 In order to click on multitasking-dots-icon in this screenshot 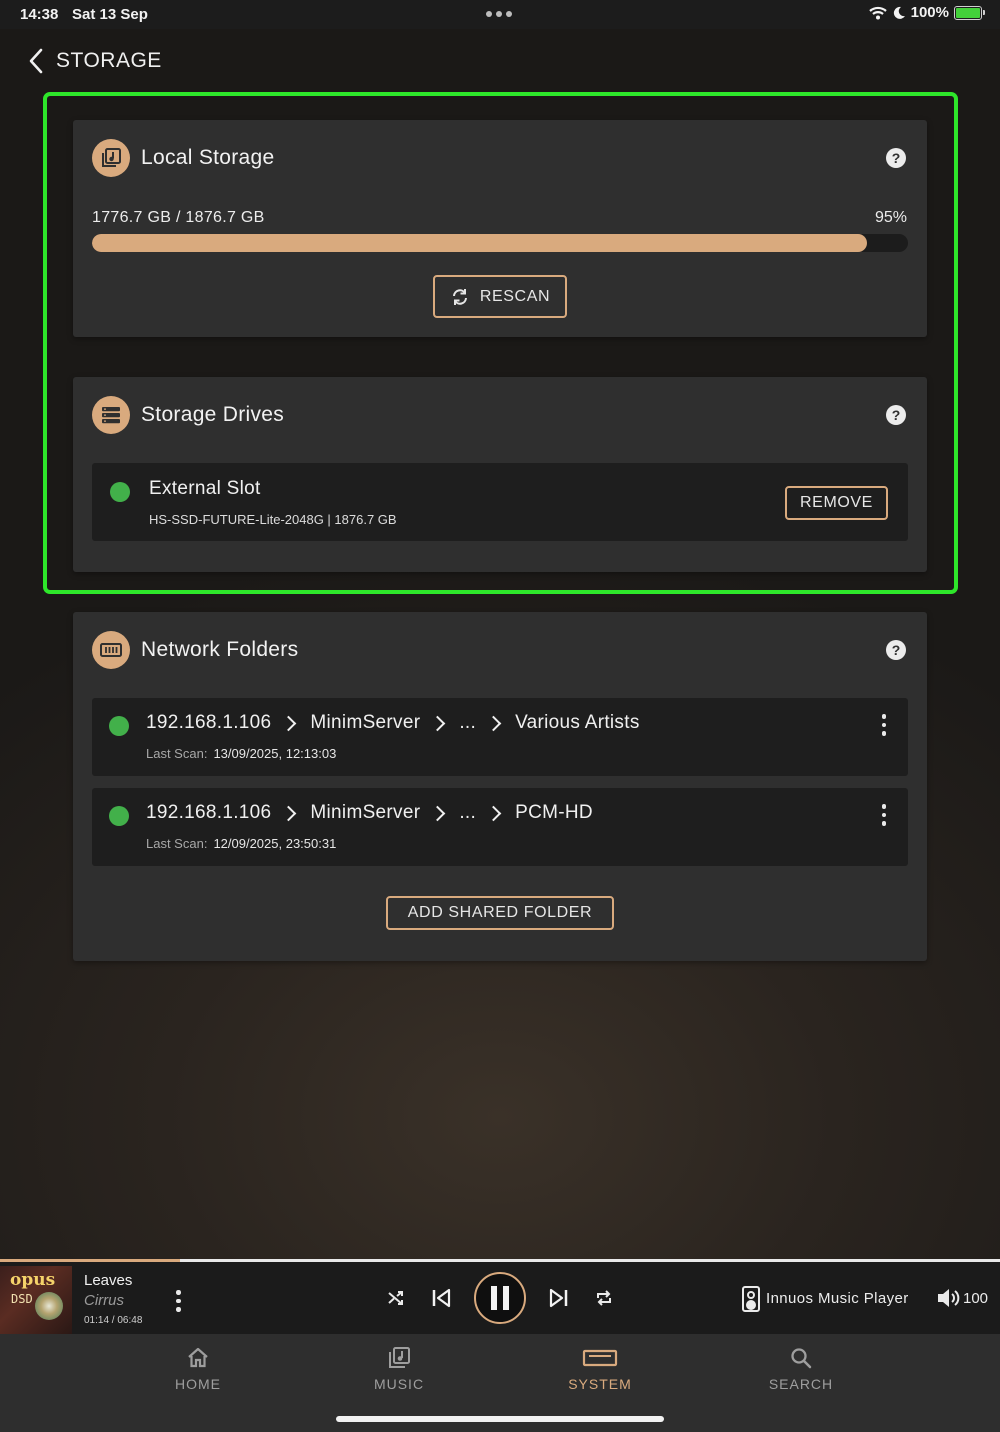, I will do `click(499, 14)`.